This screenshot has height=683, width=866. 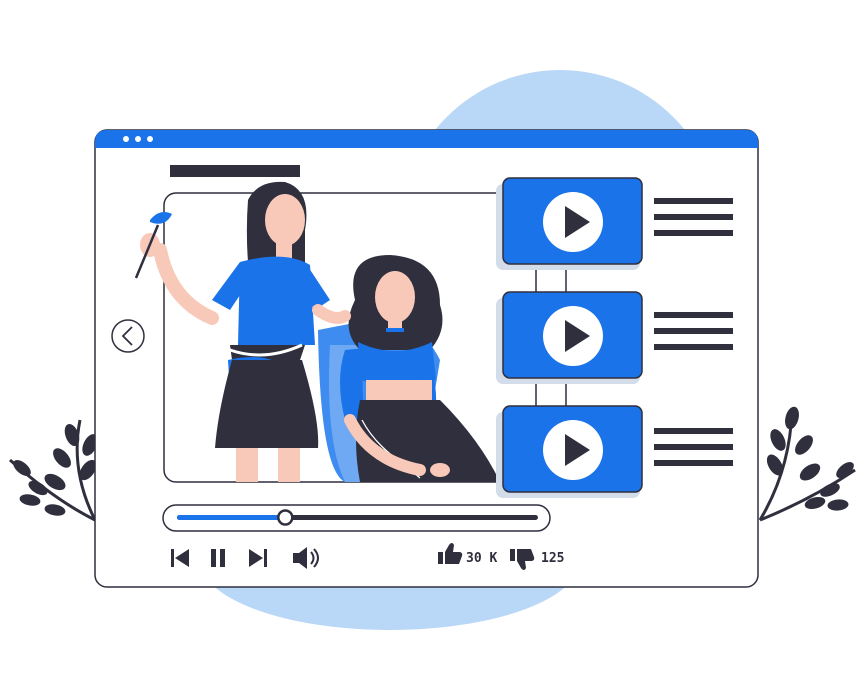 What do you see at coordinates (235, 171) in the screenshot?
I see `video-title-placeholder` at bounding box center [235, 171].